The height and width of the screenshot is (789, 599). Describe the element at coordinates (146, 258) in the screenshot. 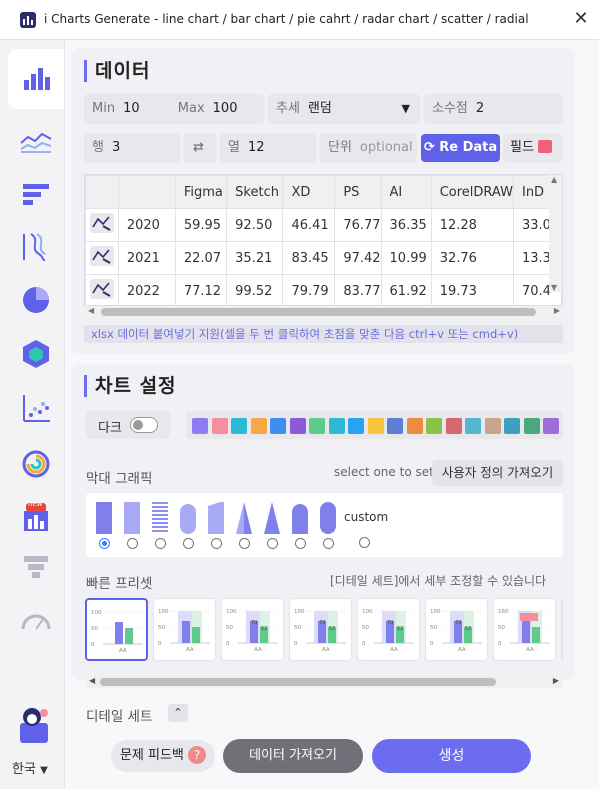

I see `row-year-cell: 2021` at that location.